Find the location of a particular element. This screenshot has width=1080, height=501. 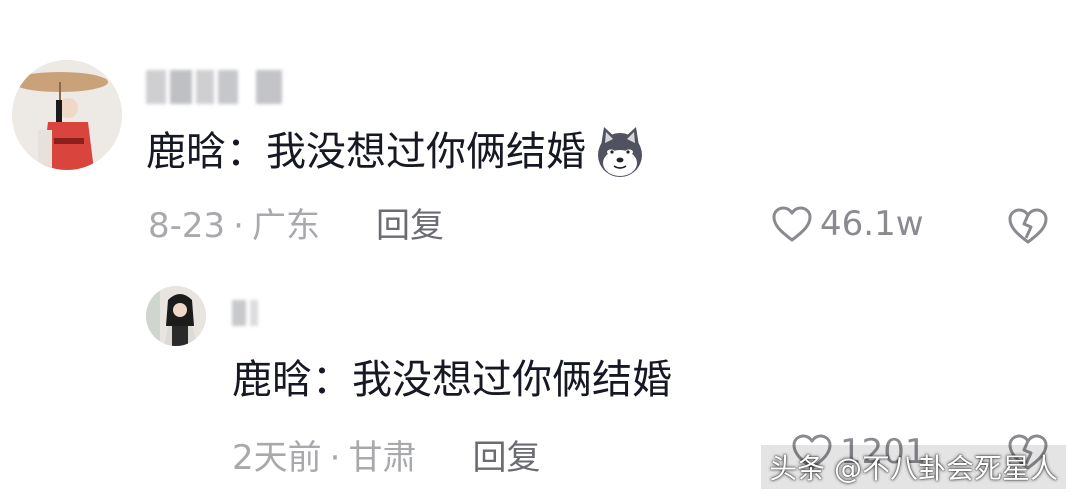

comment-date: 8-23 is located at coordinates (187, 226).